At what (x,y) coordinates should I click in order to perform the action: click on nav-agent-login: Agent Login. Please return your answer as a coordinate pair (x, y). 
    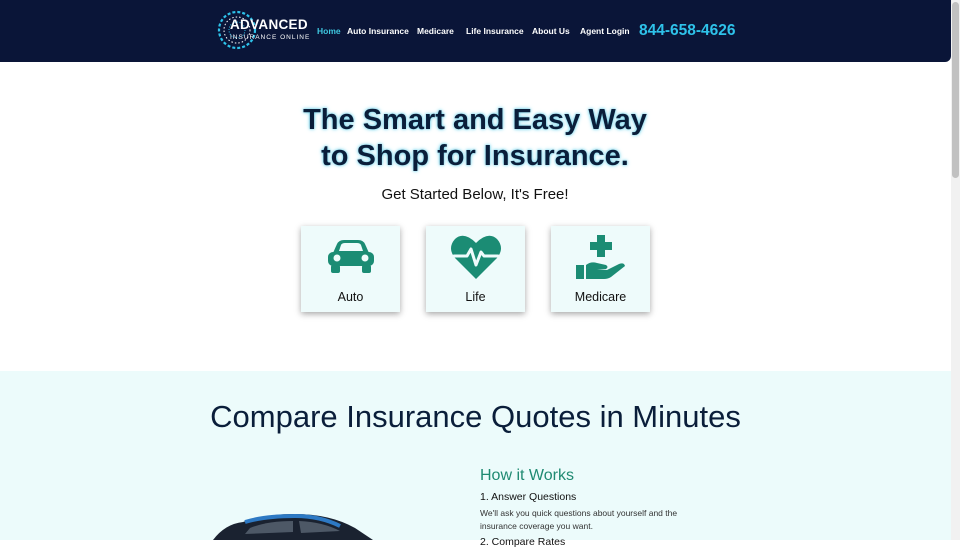
    Looking at the image, I should click on (605, 31).